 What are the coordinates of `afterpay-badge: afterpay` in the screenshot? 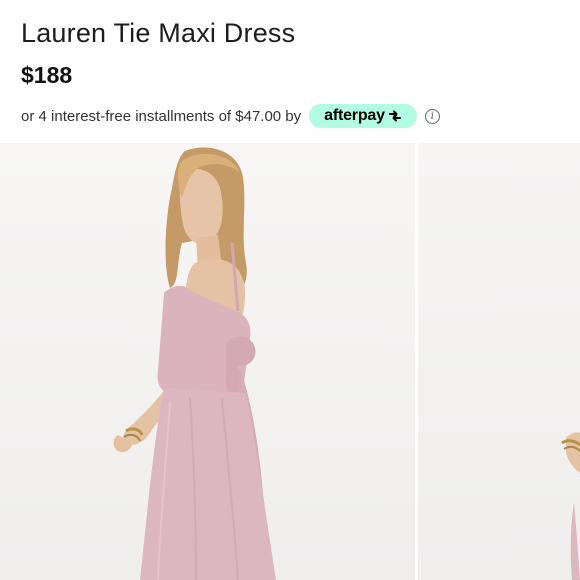 It's located at (363, 116).